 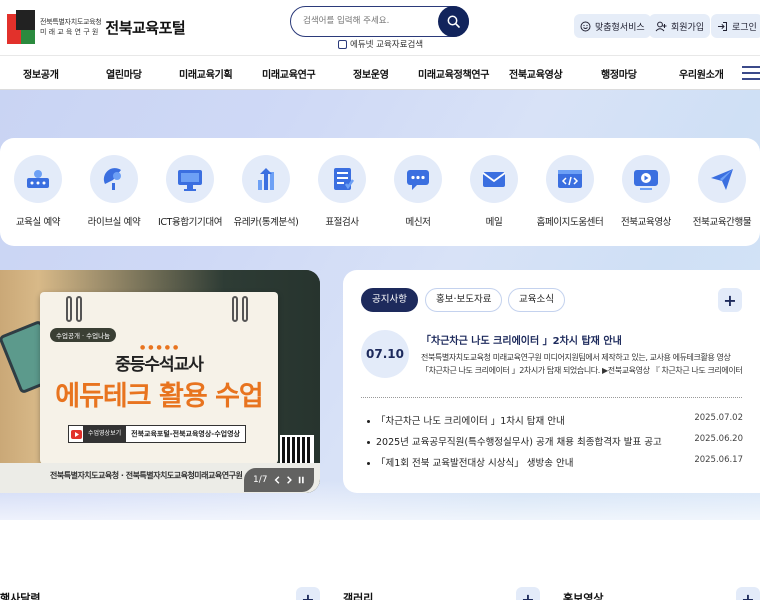 I want to click on tab-press: 홍보·보도자료, so click(x=464, y=300).